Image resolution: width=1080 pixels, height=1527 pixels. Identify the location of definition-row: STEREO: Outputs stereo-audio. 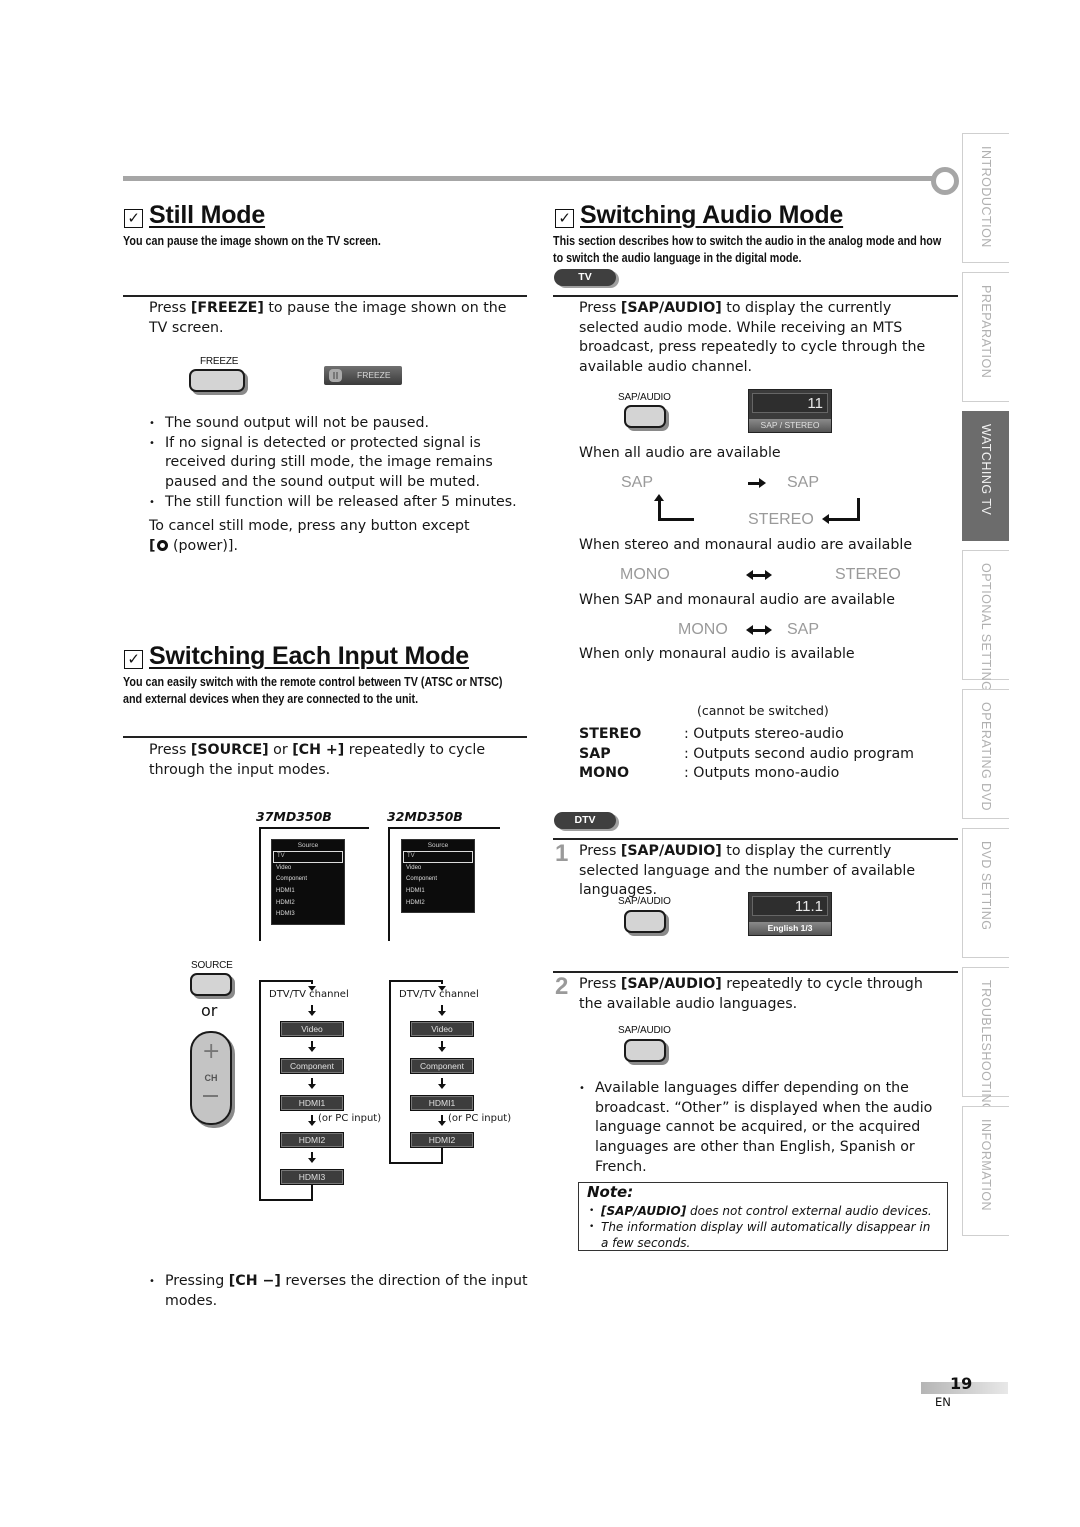
(711, 734).